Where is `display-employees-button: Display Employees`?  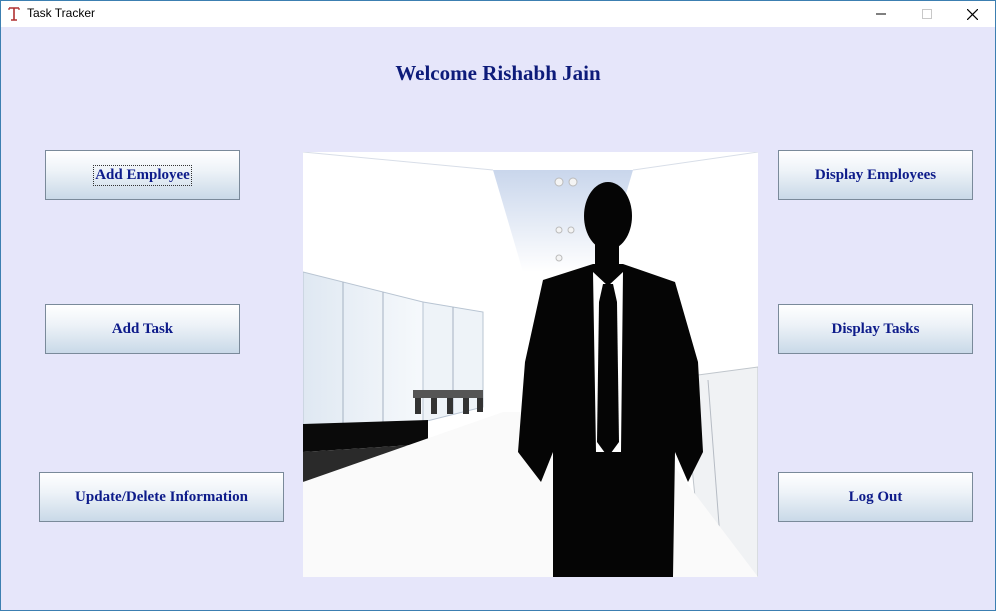
display-employees-button: Display Employees is located at coordinates (875, 175).